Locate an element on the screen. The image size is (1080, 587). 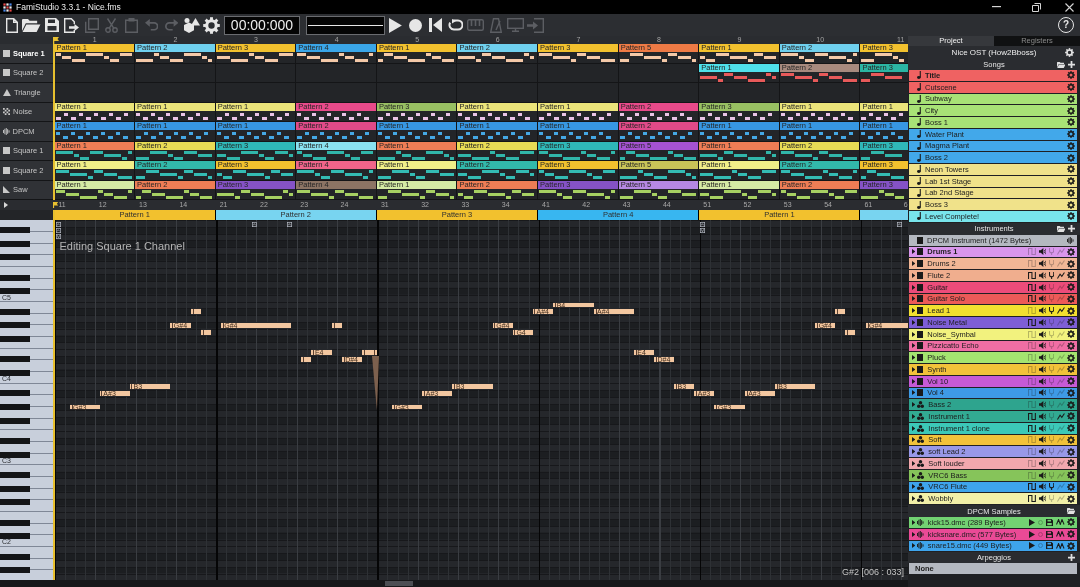
restore-icon is located at coordinates (1036, 7).